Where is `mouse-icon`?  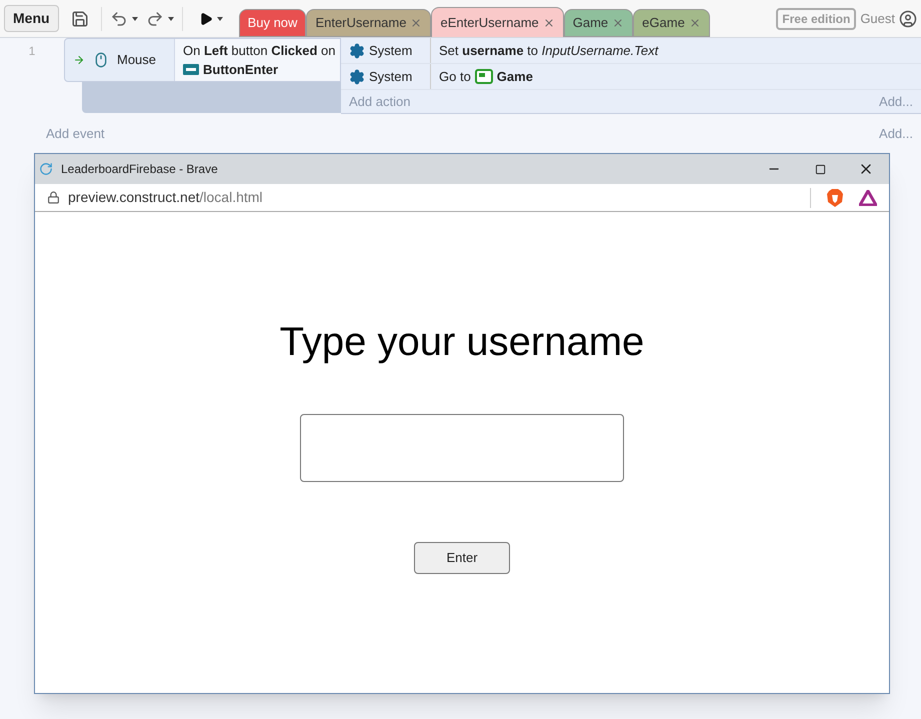 mouse-icon is located at coordinates (101, 60).